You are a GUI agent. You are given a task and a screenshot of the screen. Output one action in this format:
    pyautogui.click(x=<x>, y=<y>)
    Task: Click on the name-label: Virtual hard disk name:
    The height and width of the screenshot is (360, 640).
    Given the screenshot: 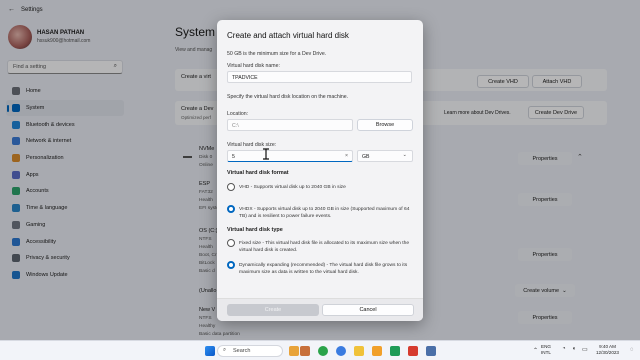 What is the action you would take?
    pyautogui.click(x=253, y=66)
    